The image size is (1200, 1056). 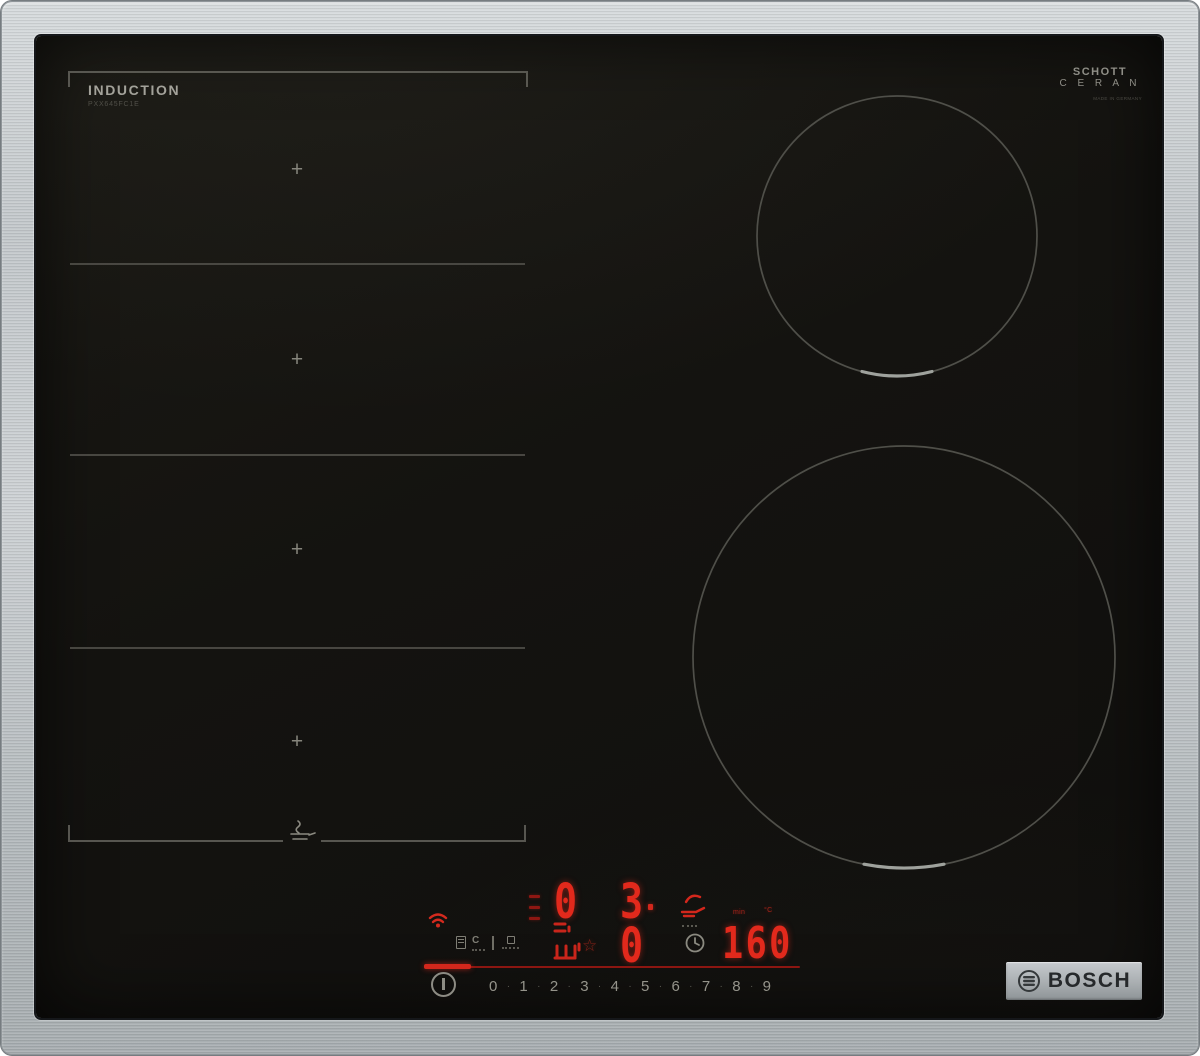 I want to click on key-divider, so click(x=493, y=943).